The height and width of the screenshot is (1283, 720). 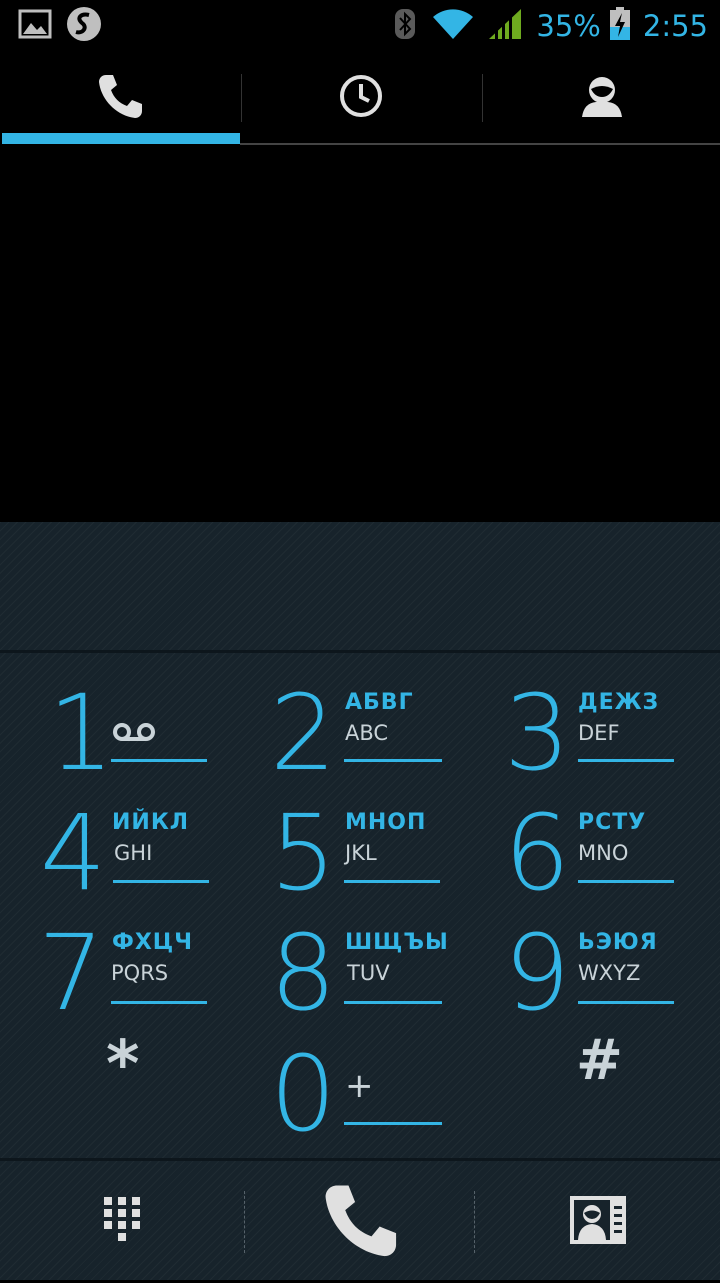 I want to click on dialpad-toggle-button, so click(x=122, y=1222).